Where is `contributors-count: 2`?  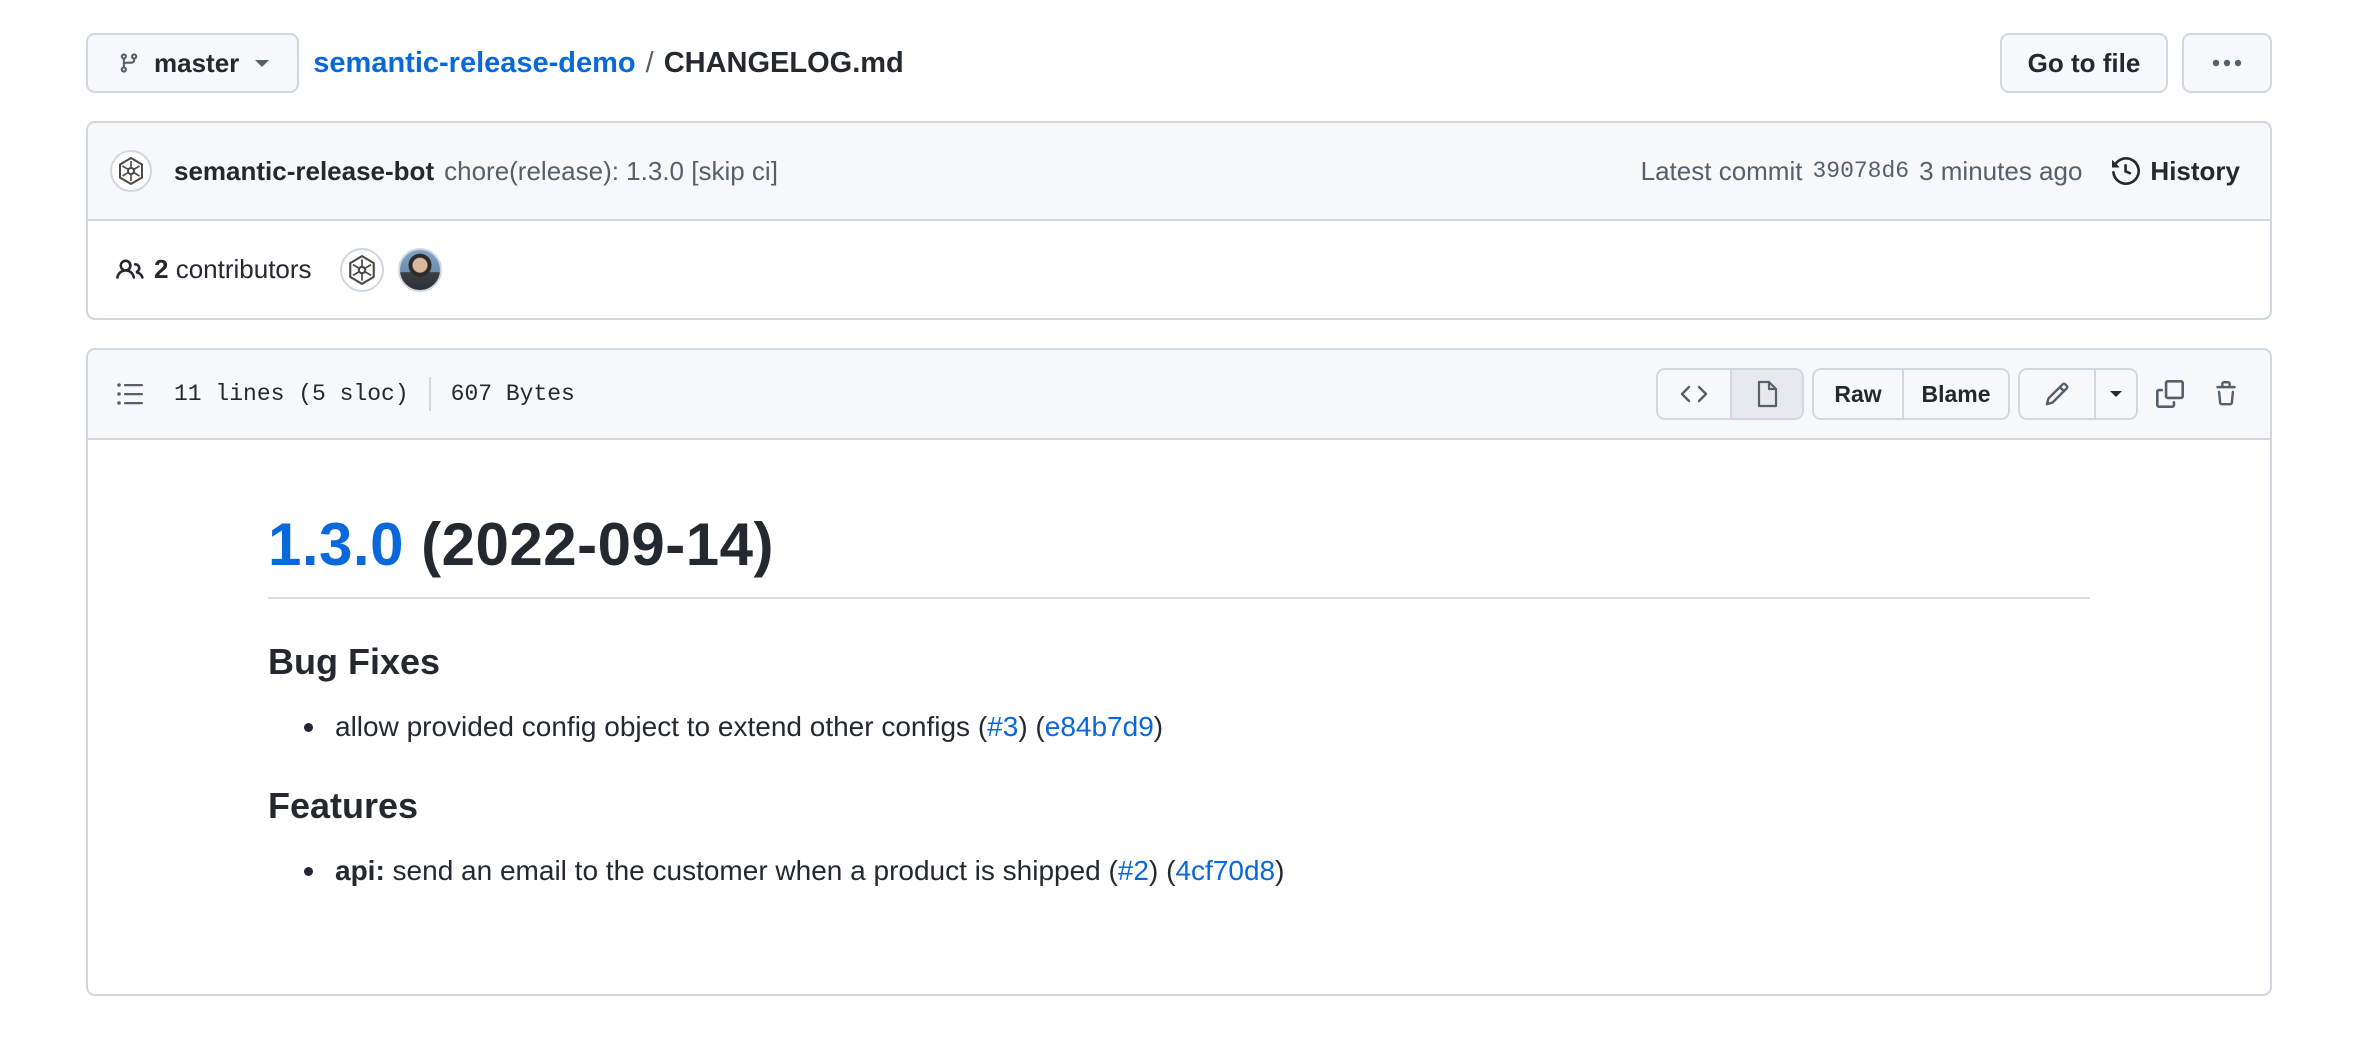 contributors-count: 2 is located at coordinates (161, 269).